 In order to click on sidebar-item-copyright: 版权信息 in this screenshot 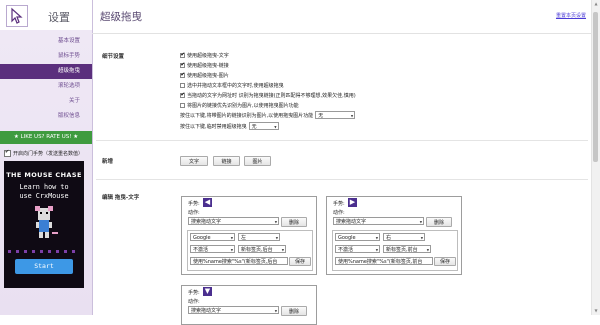, I will do `click(46, 116)`.